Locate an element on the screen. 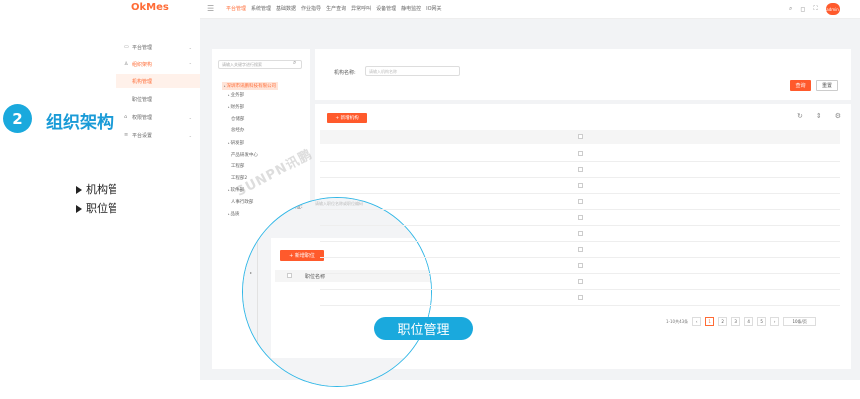 The width and height of the screenshot is (860, 399). org-name-label: 机构名称: is located at coordinates (345, 73).